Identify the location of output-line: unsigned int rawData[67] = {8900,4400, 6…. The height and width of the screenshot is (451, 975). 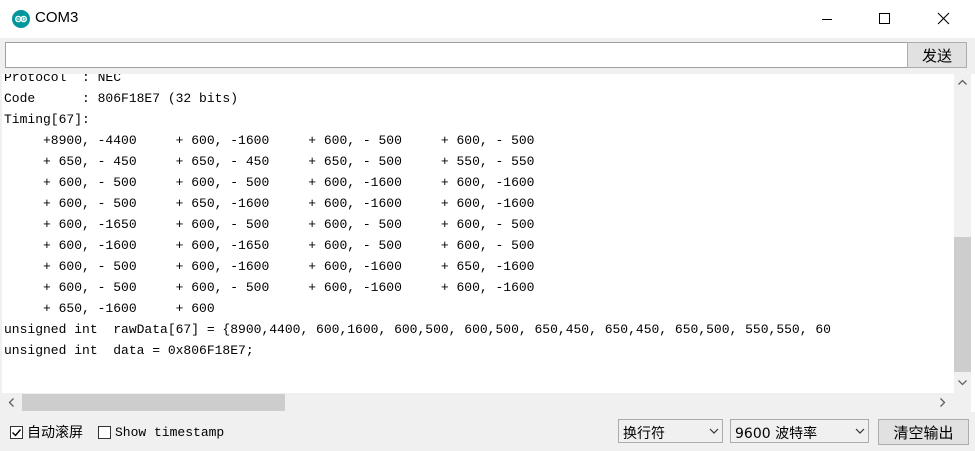
(417, 329).